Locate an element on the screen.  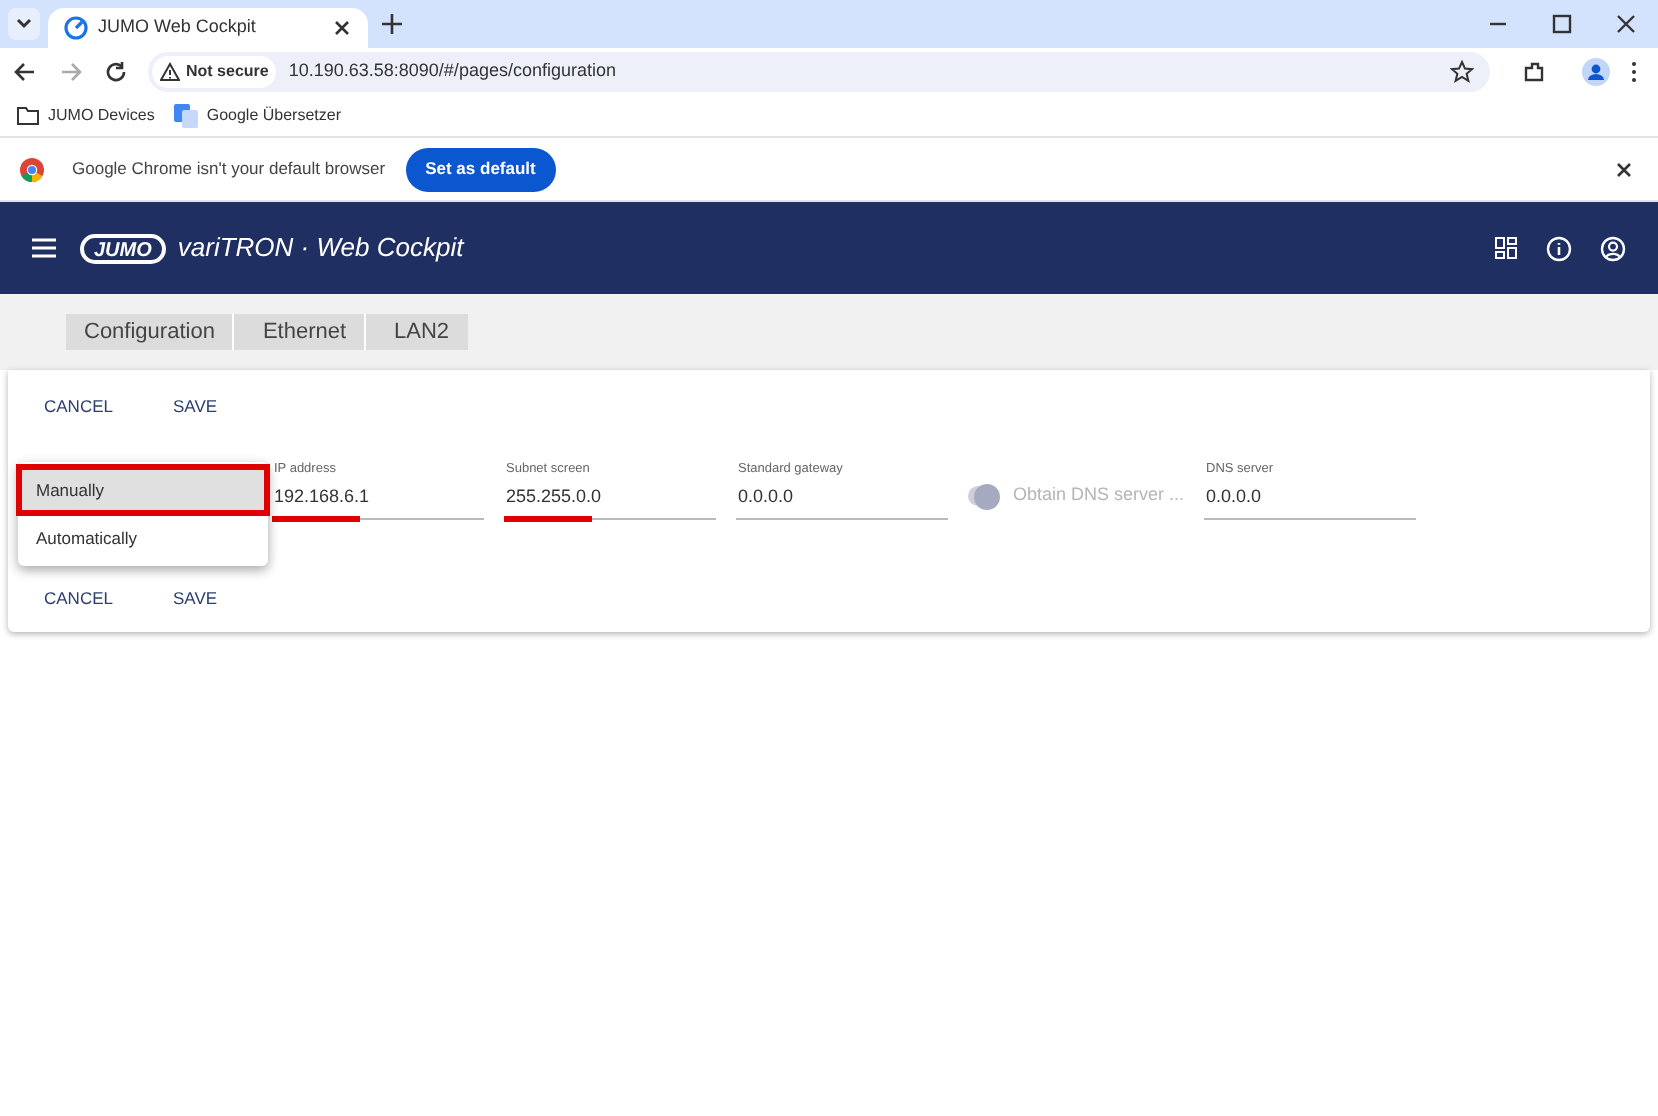
translate-icon is located at coordinates (186, 116).